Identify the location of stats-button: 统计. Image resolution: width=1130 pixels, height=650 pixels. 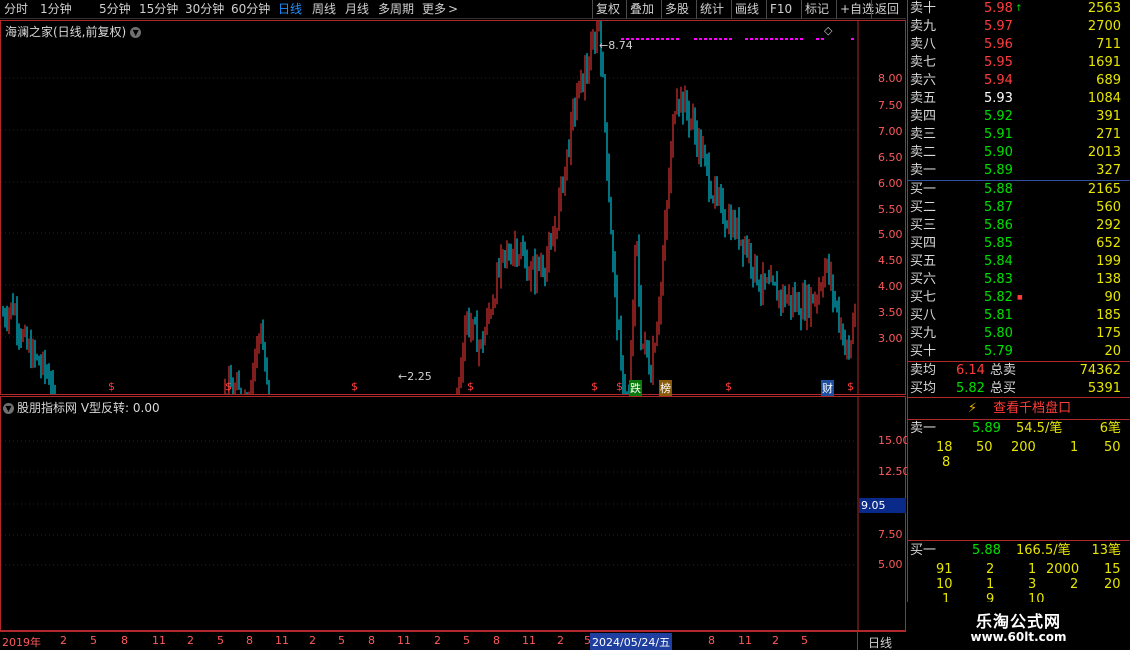
(711, 9).